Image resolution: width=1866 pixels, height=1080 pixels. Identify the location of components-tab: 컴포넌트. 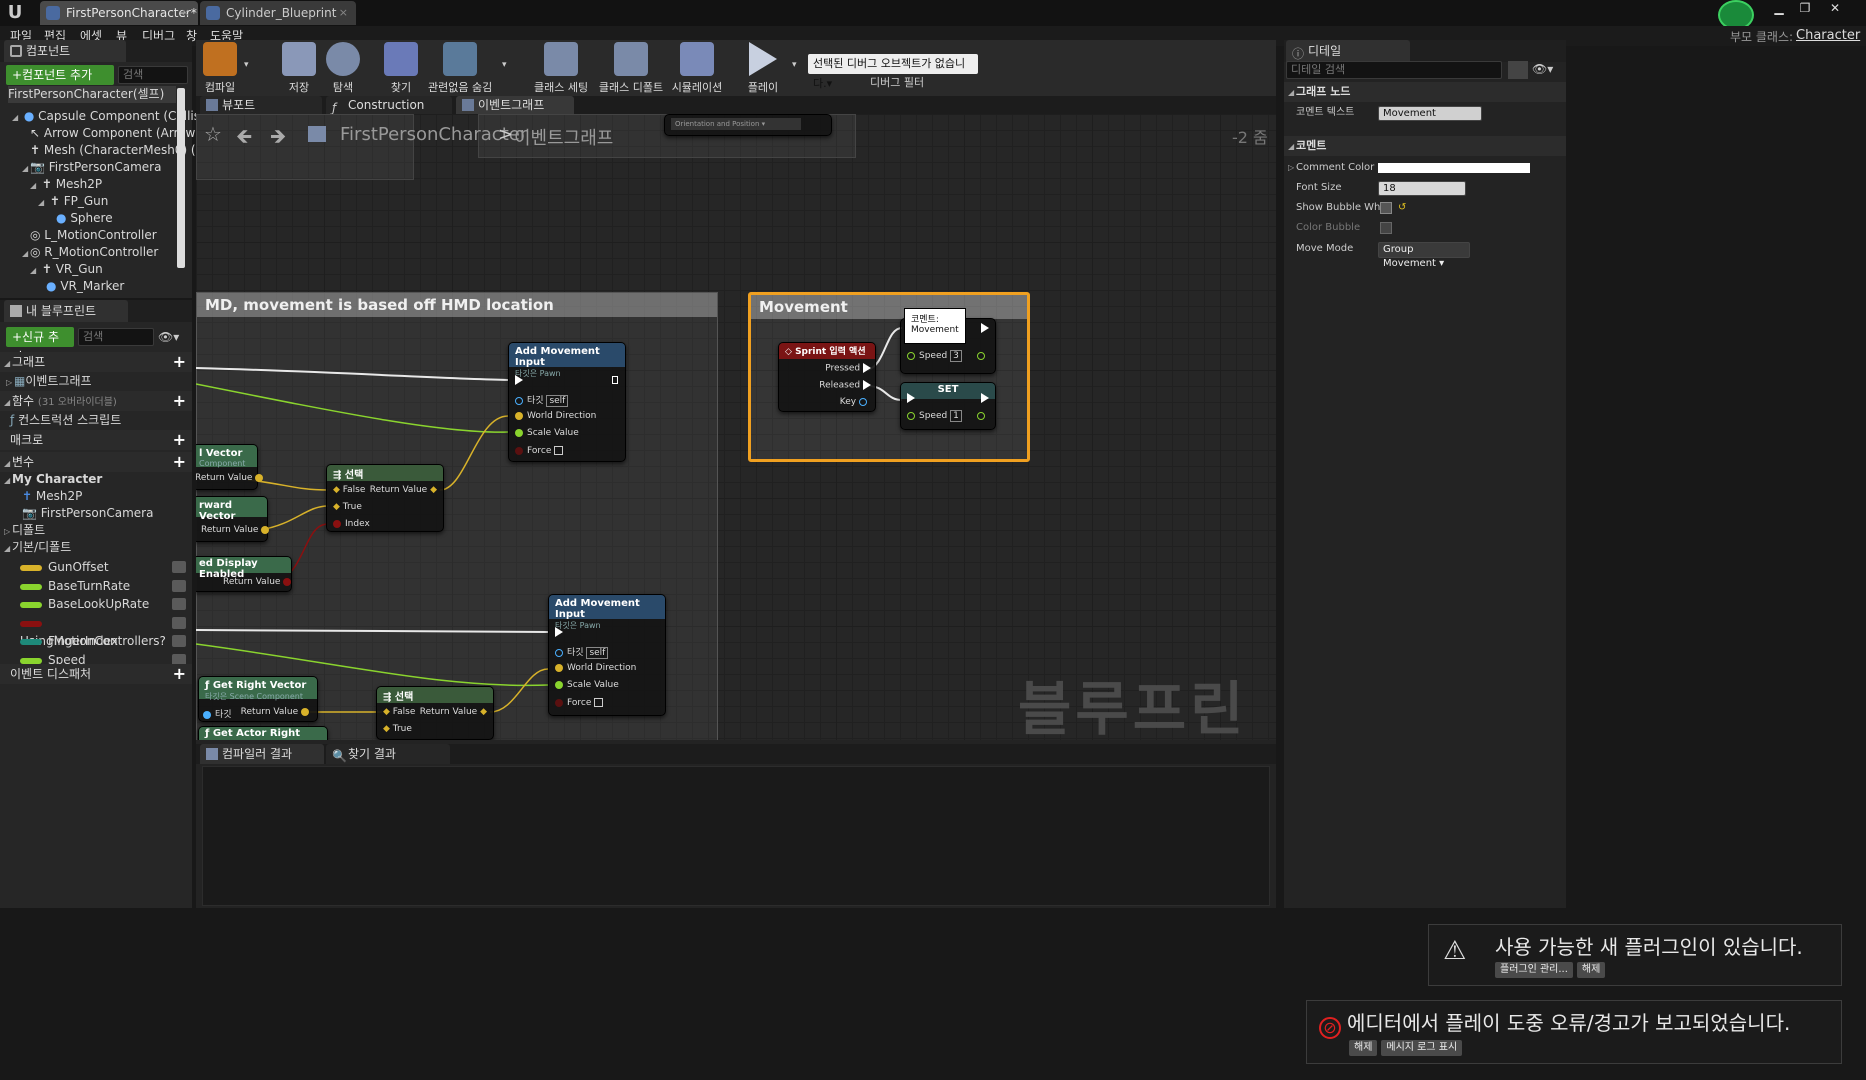
(65, 51).